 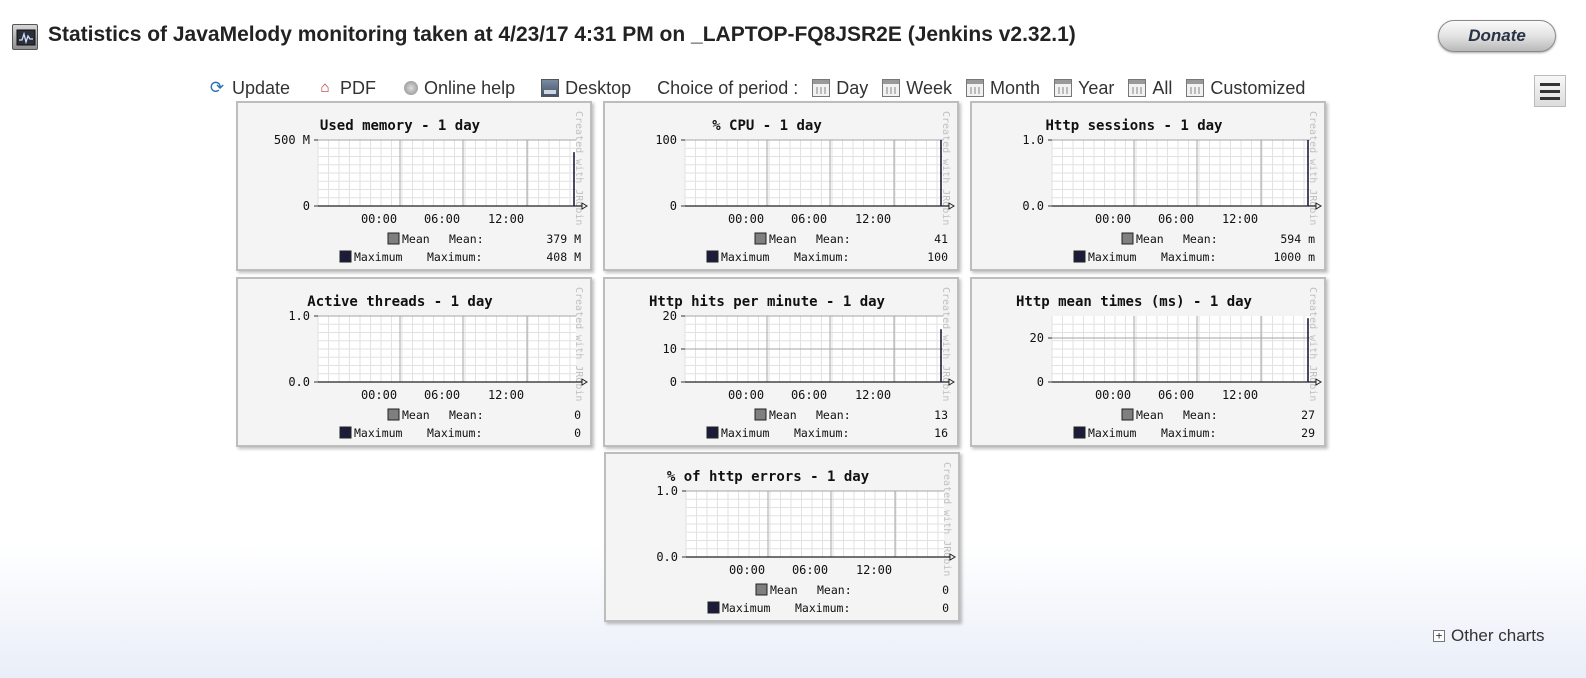 I want to click on chart-title: Http mean times (ms) - 1 day, so click(x=1134, y=302).